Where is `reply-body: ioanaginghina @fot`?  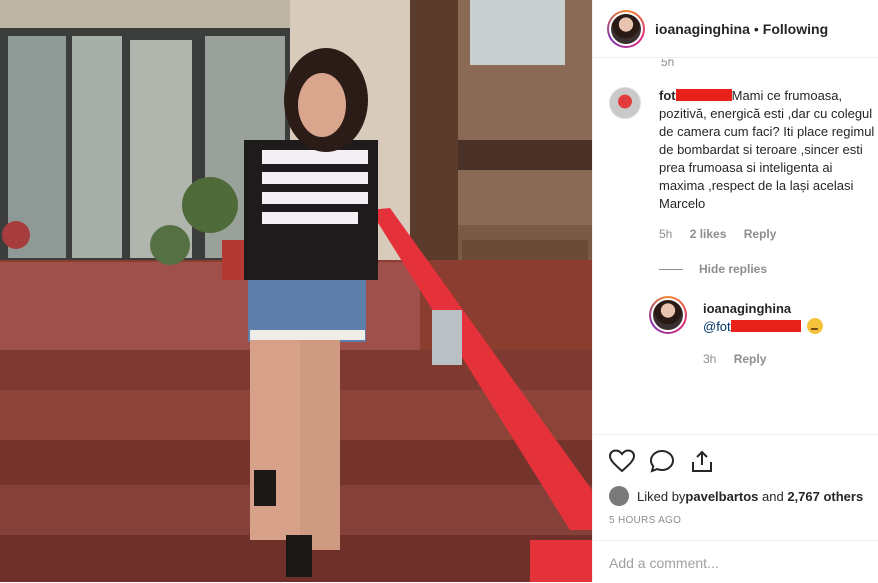
reply-body: ioanaginghina @fot is located at coordinates (788, 318).